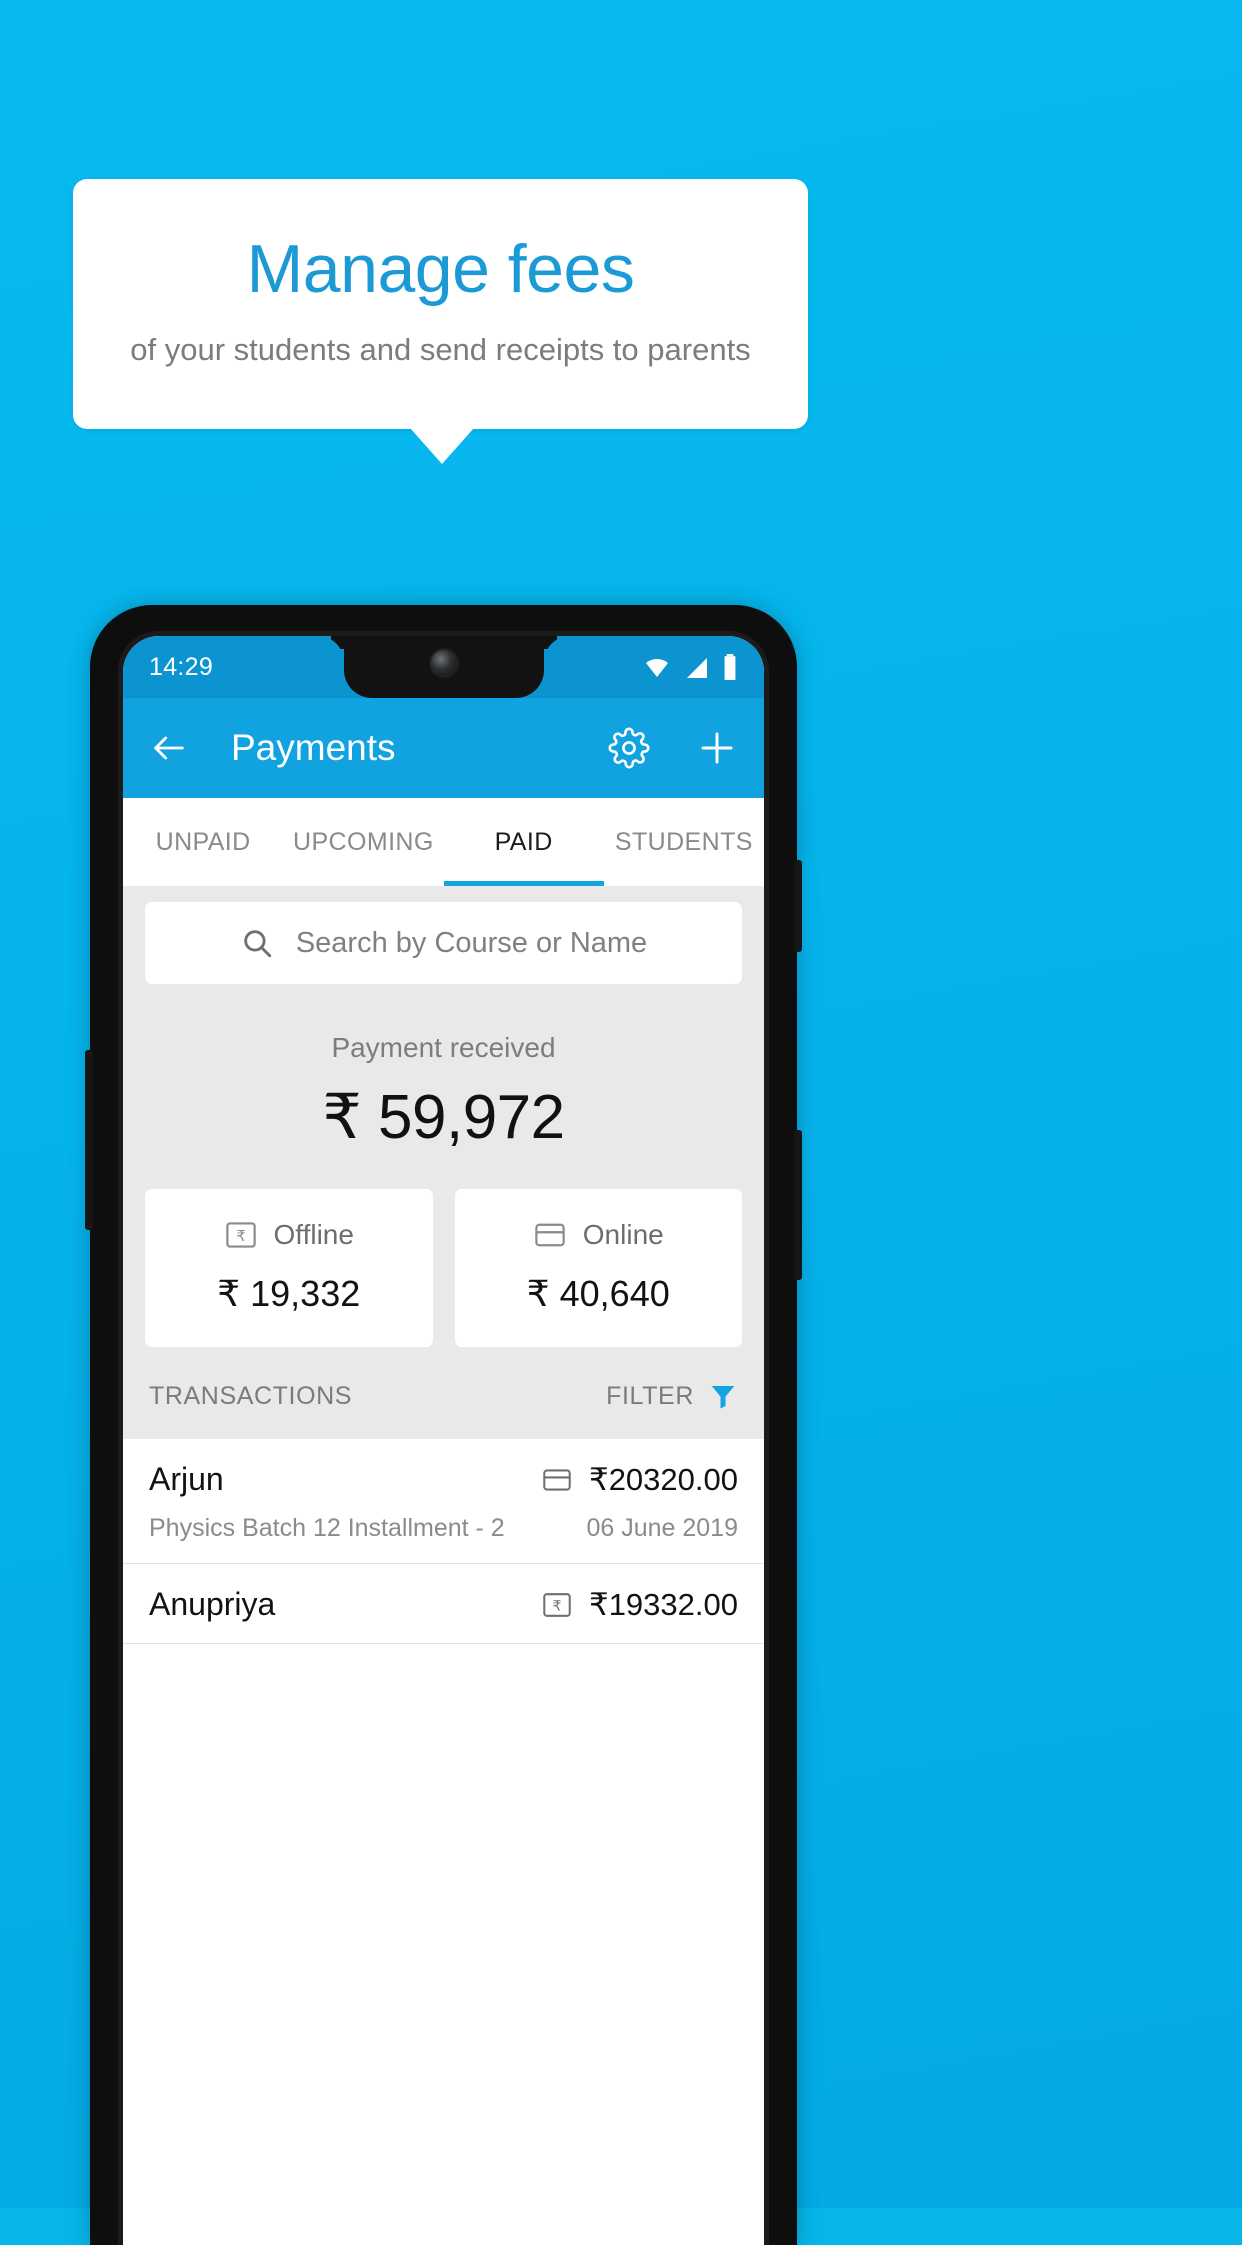 This screenshot has height=2245, width=1242. Describe the element at coordinates (327, 1528) in the screenshot. I see `transaction-description: Physics Batch 12 Installment - 2` at that location.